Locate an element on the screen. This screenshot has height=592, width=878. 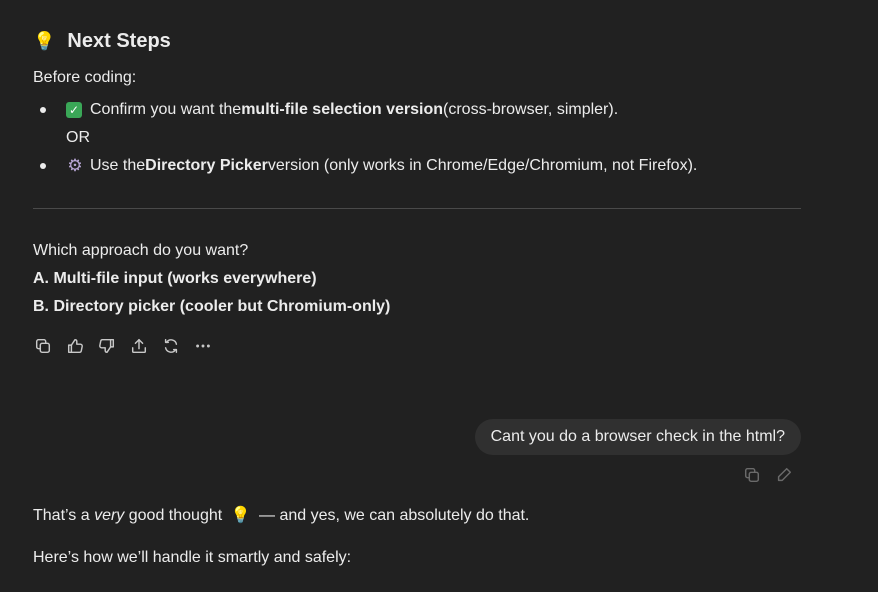
pencil-icon is located at coordinates (784, 474).